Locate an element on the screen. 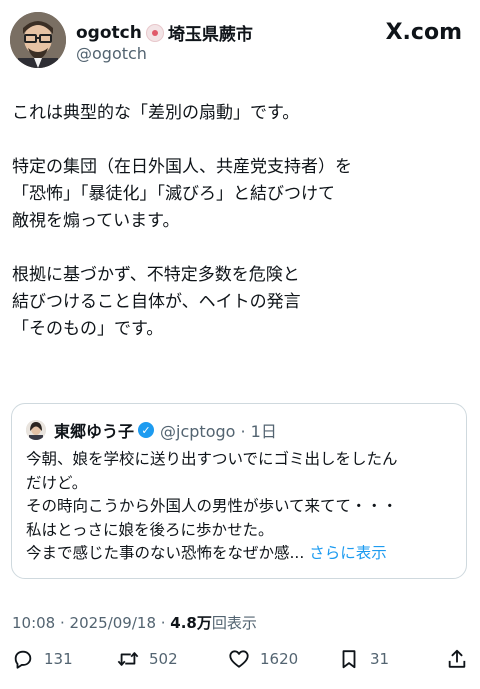 Image resolution: width=480 pixels, height=689 pixels. show-more-link: さらに表示 is located at coordinates (348, 553).